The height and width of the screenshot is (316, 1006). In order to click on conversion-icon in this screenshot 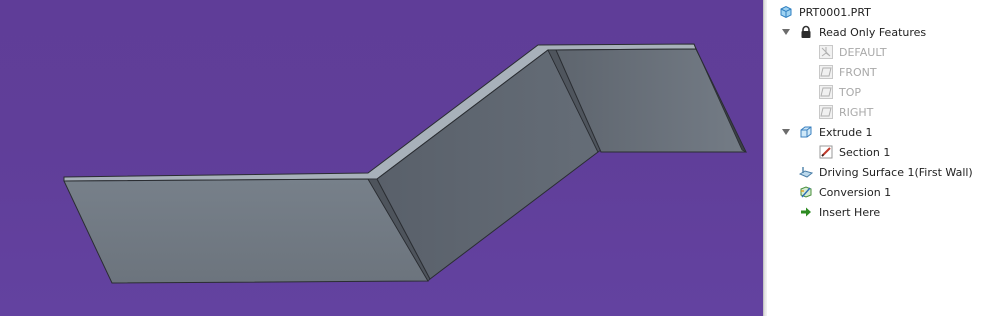, I will do `click(806, 192)`.